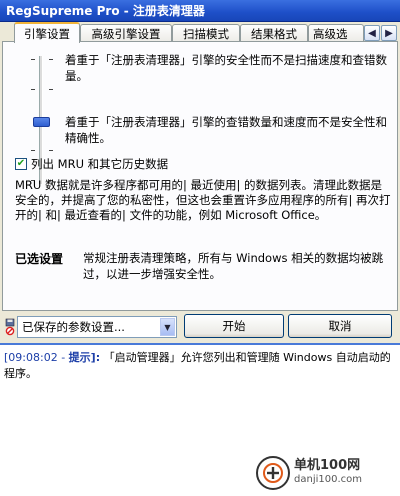 This screenshot has width=400, height=496. I want to click on tab-engine-settings: 引擎设置, so click(47, 32).